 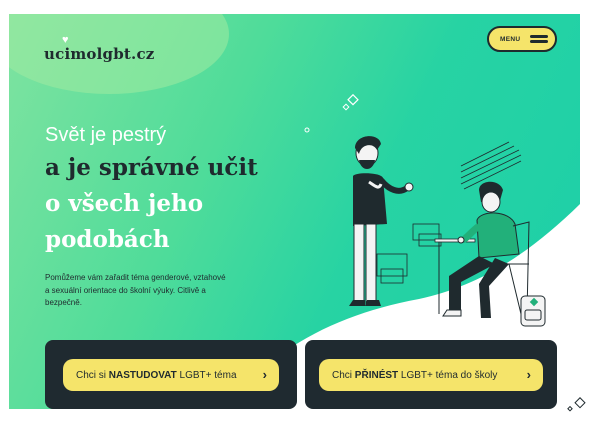 What do you see at coordinates (124, 203) in the screenshot?
I see `hero-heading-line-3: o všech jeho` at bounding box center [124, 203].